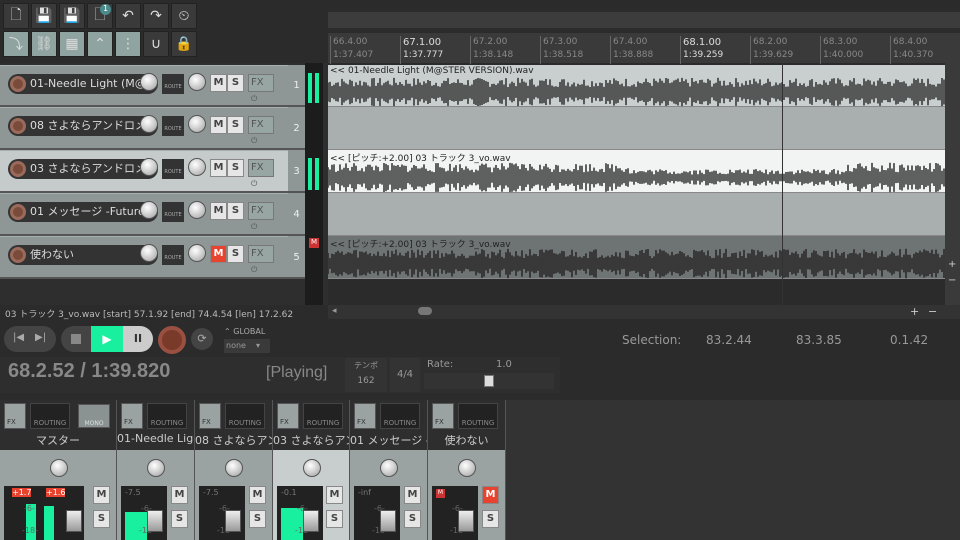 This screenshot has width=960, height=540. I want to click on track-name: 03 さよならアンドロメダ, so click(83, 169).